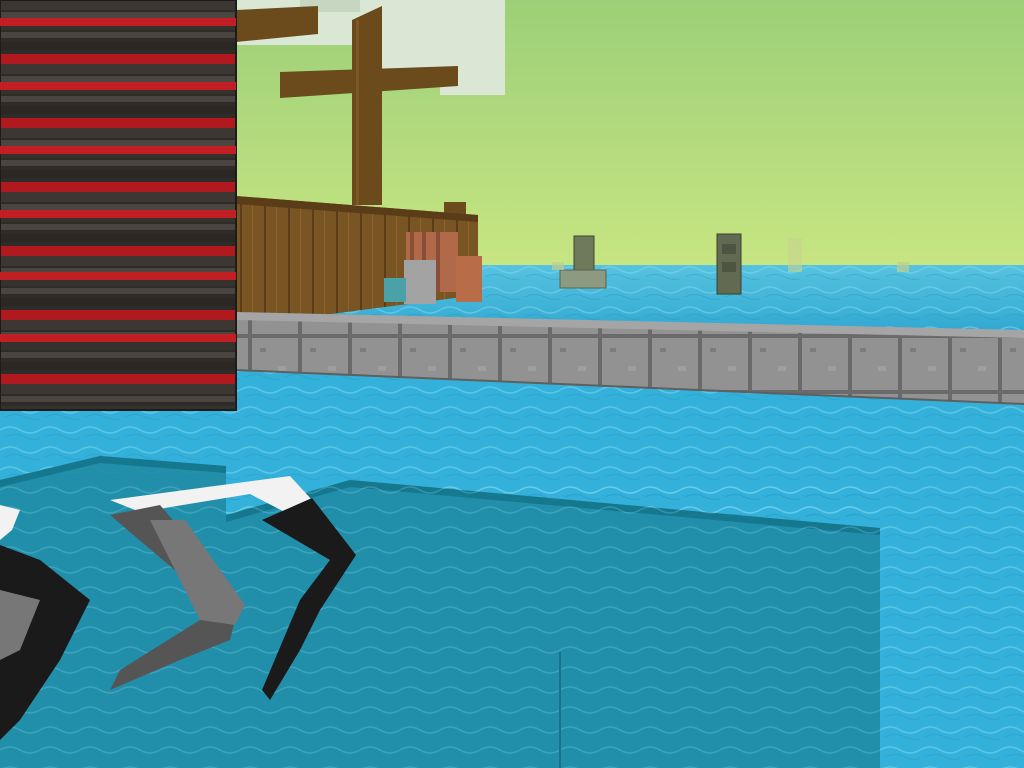 This screenshot has height=768, width=1024. Describe the element at coordinates (455, 208) in the screenshot. I see `crate-top` at that location.